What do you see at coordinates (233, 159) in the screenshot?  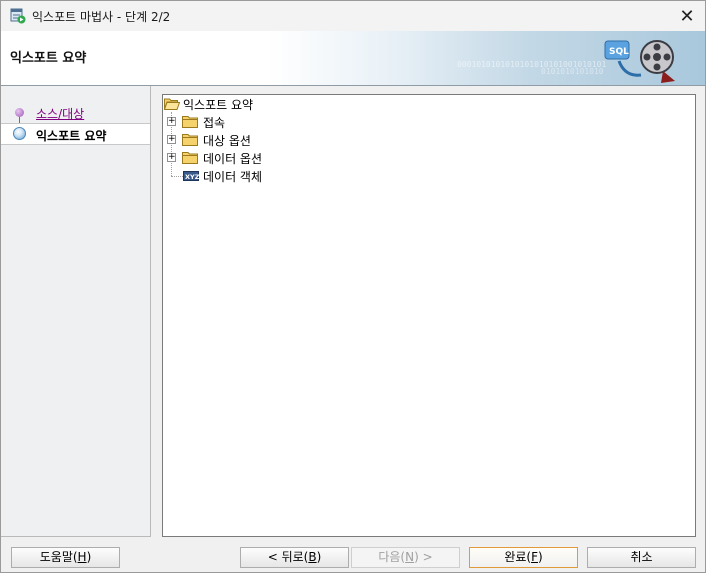 I see `tree-item-label: 데이터 옵션` at bounding box center [233, 159].